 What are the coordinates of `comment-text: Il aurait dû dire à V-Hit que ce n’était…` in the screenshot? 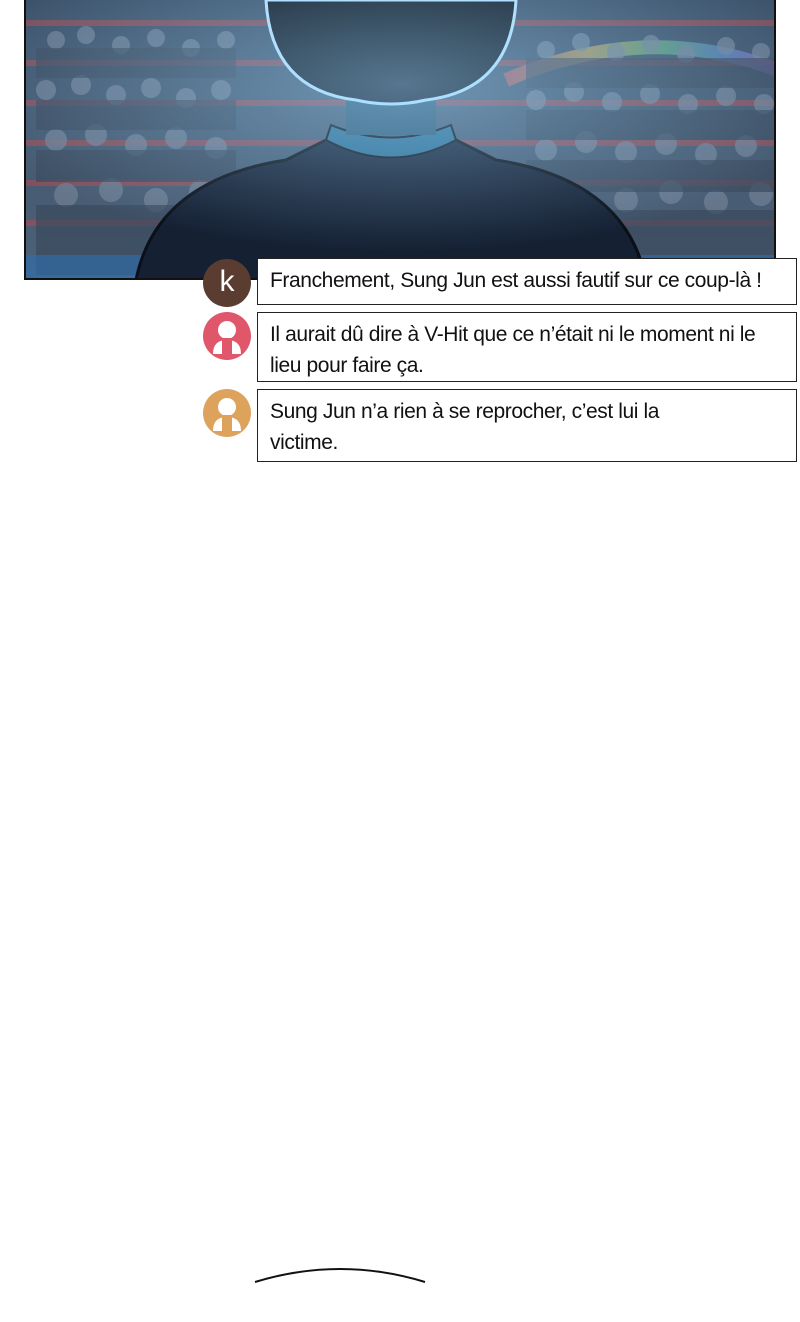 It's located at (513, 350).